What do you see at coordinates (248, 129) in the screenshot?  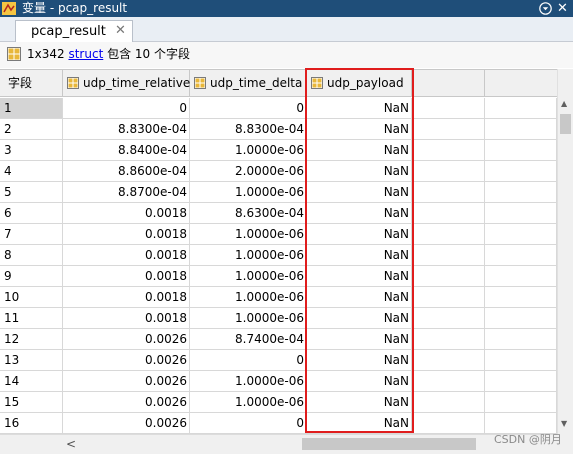 I see `udp-time-delta-cell: 8.8300e-04` at bounding box center [248, 129].